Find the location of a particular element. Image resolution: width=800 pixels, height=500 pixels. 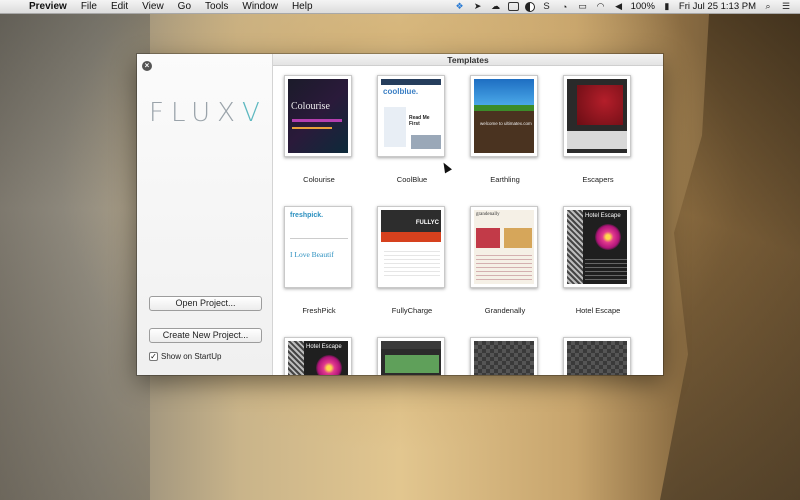

thumb-fullycharge-heading: FULLYC is located at coordinates (427, 223).